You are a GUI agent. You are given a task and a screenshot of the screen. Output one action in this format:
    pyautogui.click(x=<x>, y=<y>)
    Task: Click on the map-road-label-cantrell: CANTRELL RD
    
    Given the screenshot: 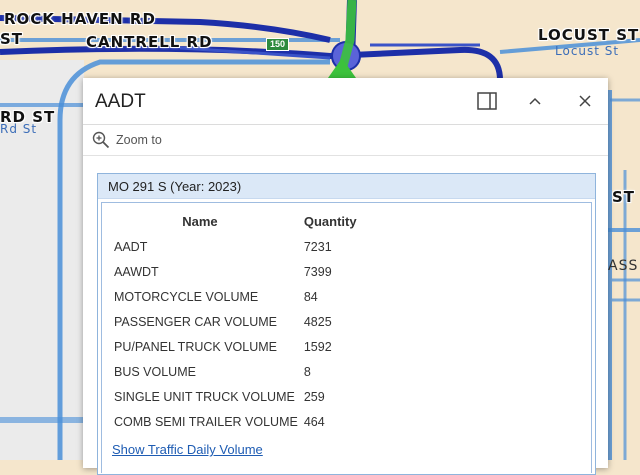 What is the action you would take?
    pyautogui.click(x=149, y=42)
    